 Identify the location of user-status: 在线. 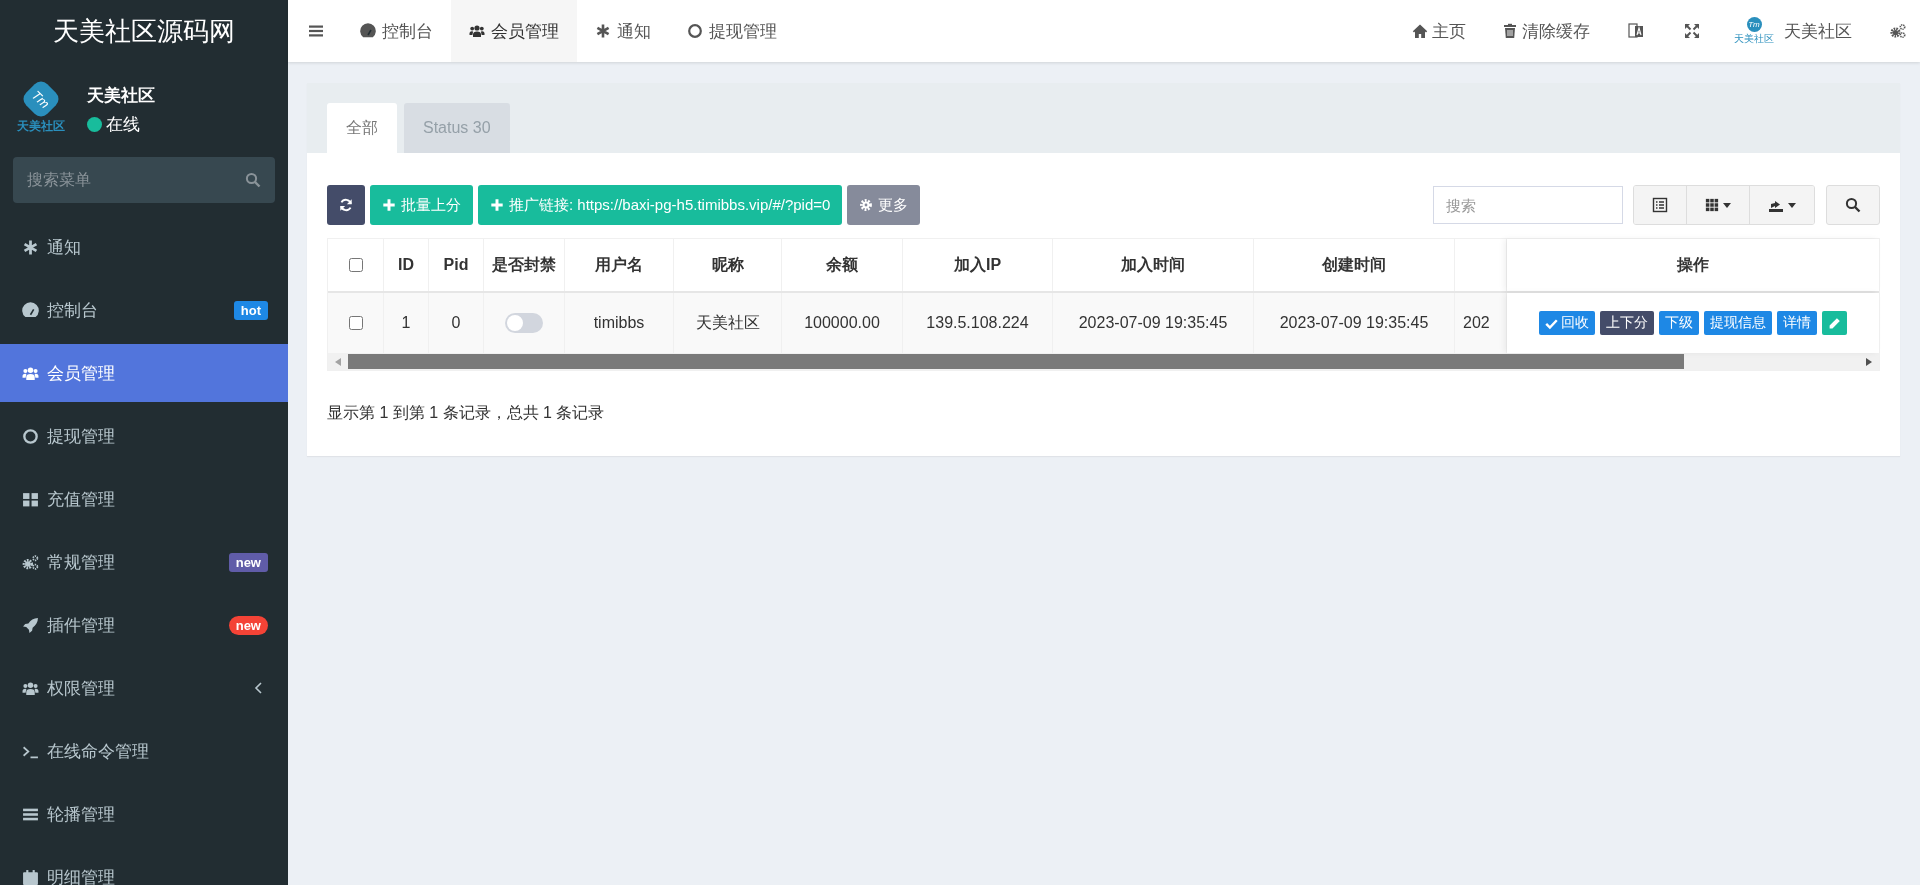
(123, 124).